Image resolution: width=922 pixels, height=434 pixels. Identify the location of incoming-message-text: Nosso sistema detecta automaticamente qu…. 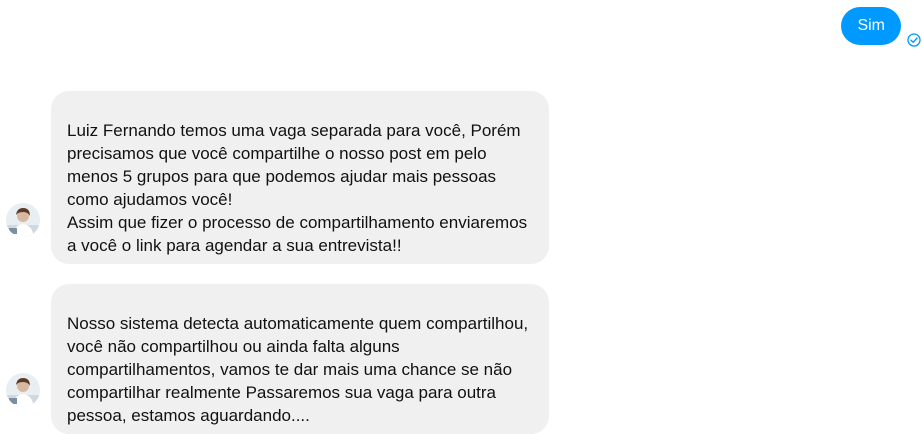
(298, 369).